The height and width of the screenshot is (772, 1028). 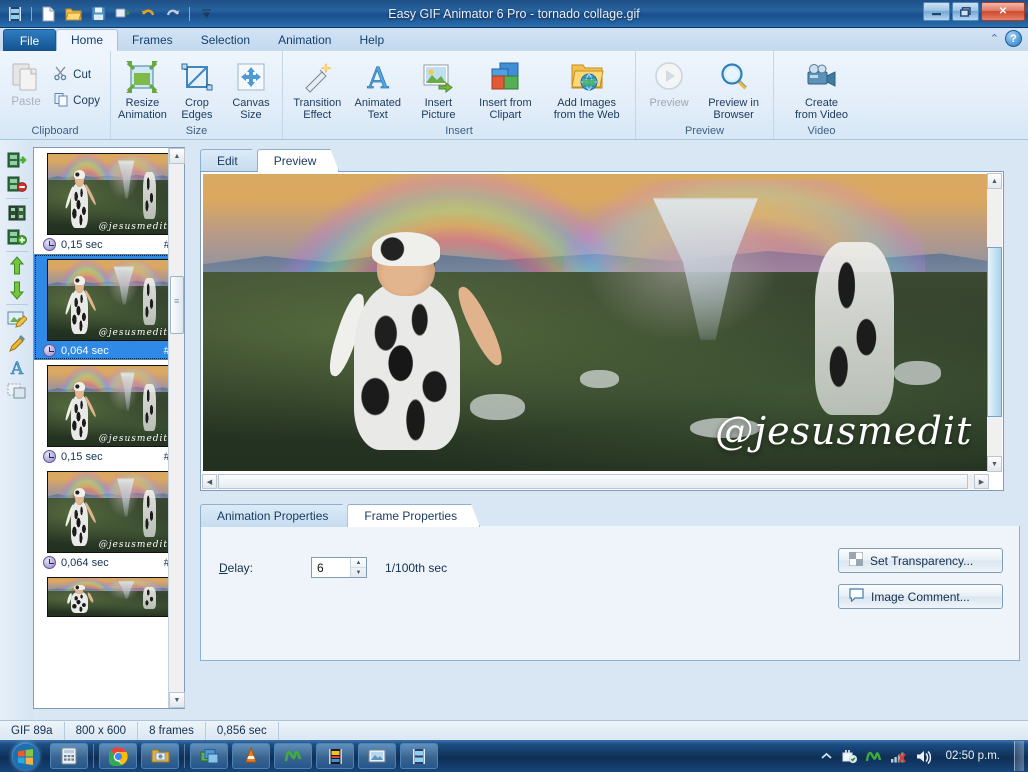 I want to click on add-images-web-button: Add Images from the Web, so click(x=586, y=90).